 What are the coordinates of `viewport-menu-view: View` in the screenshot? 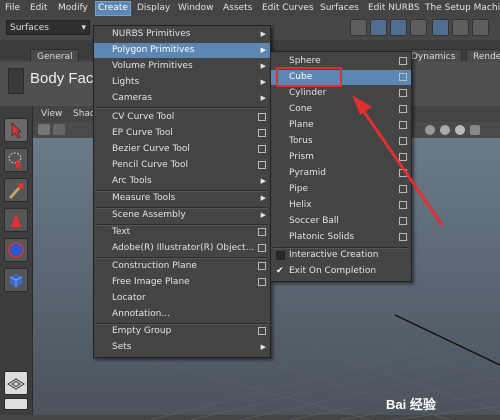 It's located at (51, 114).